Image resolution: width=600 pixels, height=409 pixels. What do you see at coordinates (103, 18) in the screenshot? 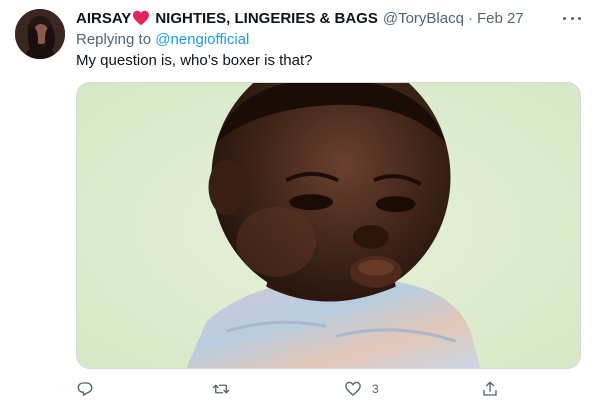
I see `display-name: AIRSAY` at bounding box center [103, 18].